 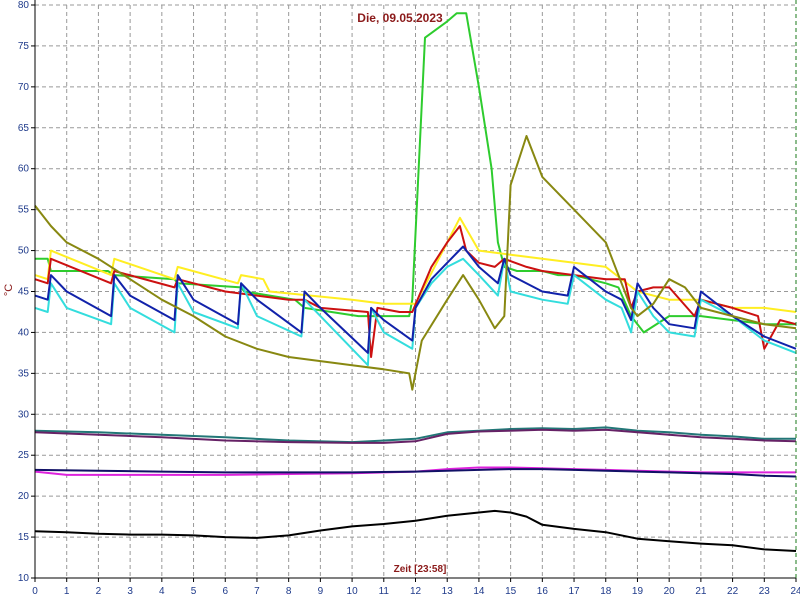 What do you see at coordinates (99, 591) in the screenshot?
I see `x-tick-label: 2` at bounding box center [99, 591].